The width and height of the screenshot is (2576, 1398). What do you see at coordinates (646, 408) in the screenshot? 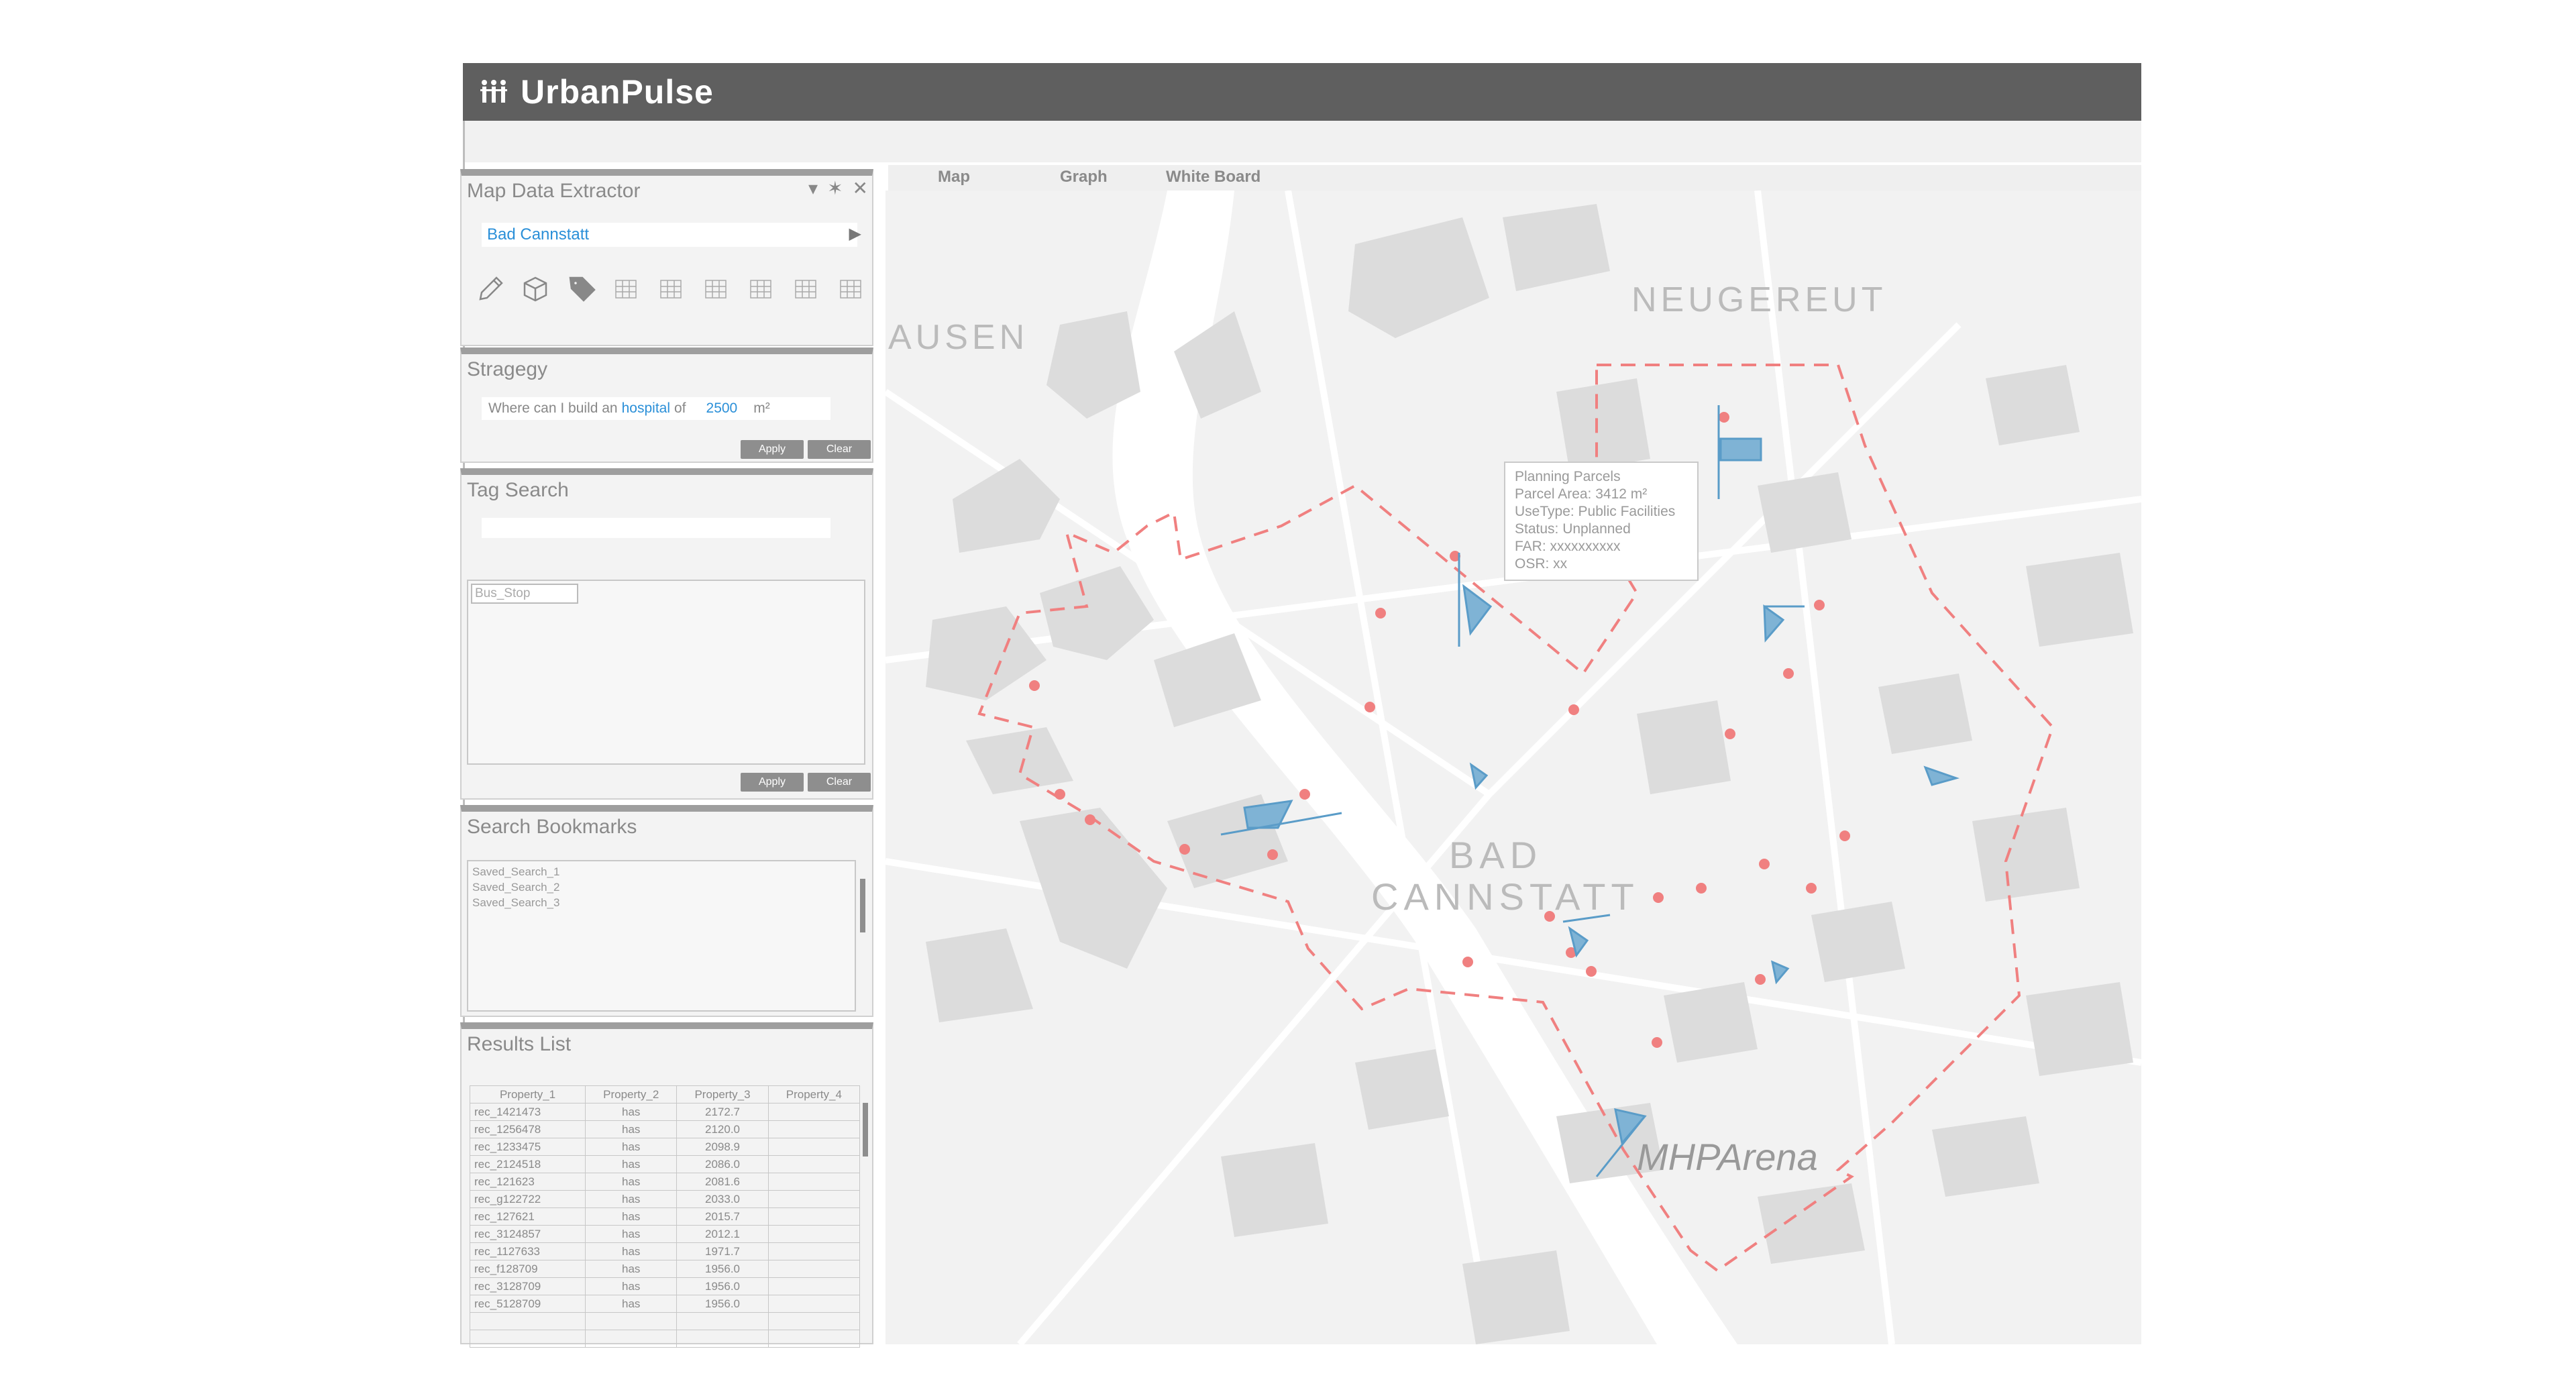
I see `query-facility: hospital` at bounding box center [646, 408].